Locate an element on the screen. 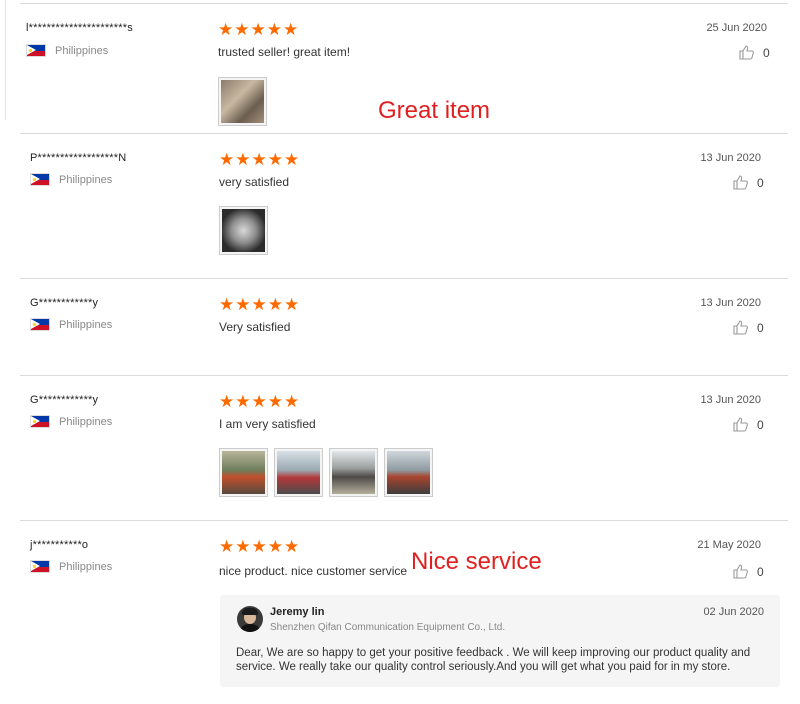 The width and height of the screenshot is (800, 704). review-comment: trusted seller! great item! is located at coordinates (284, 52).